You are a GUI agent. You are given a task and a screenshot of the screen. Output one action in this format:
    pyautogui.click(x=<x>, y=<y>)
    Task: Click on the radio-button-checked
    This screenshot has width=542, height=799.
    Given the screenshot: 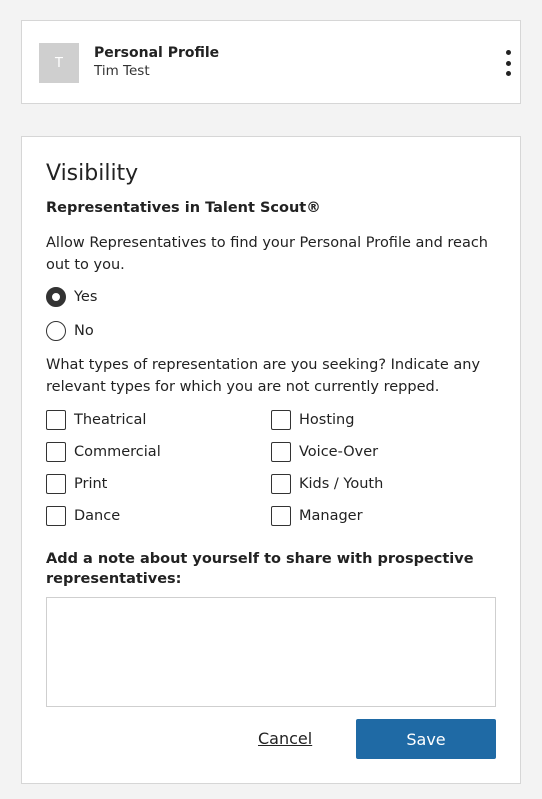 What is the action you would take?
    pyautogui.click(x=56, y=297)
    